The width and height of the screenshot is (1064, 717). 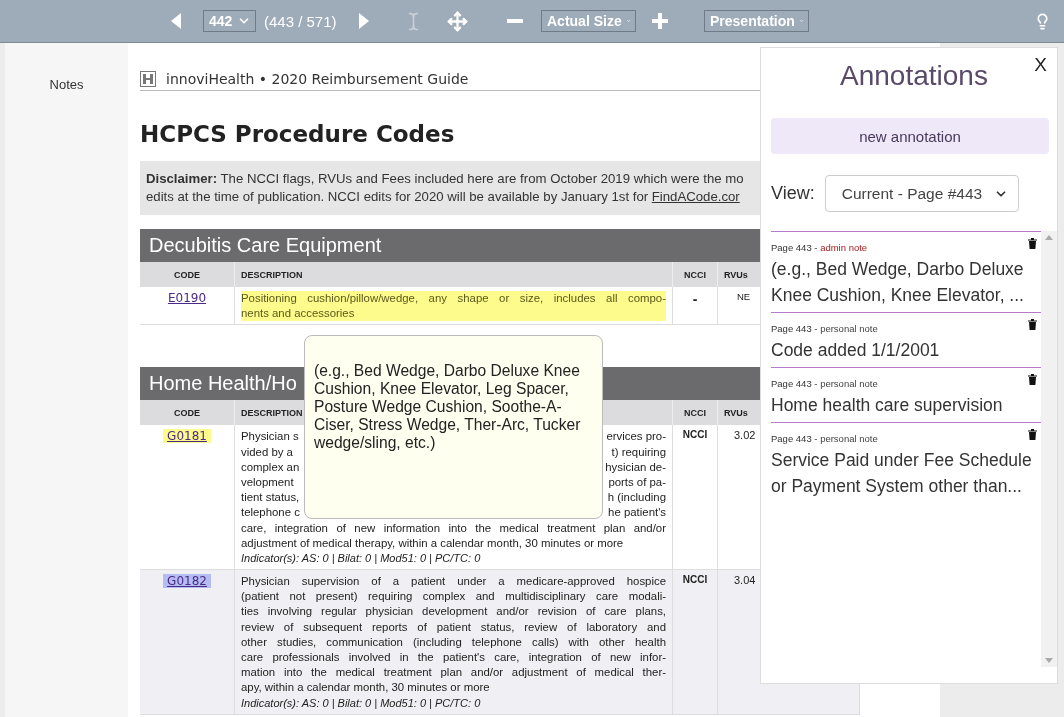 What do you see at coordinates (1040, 65) in the screenshot?
I see `close-button: X` at bounding box center [1040, 65].